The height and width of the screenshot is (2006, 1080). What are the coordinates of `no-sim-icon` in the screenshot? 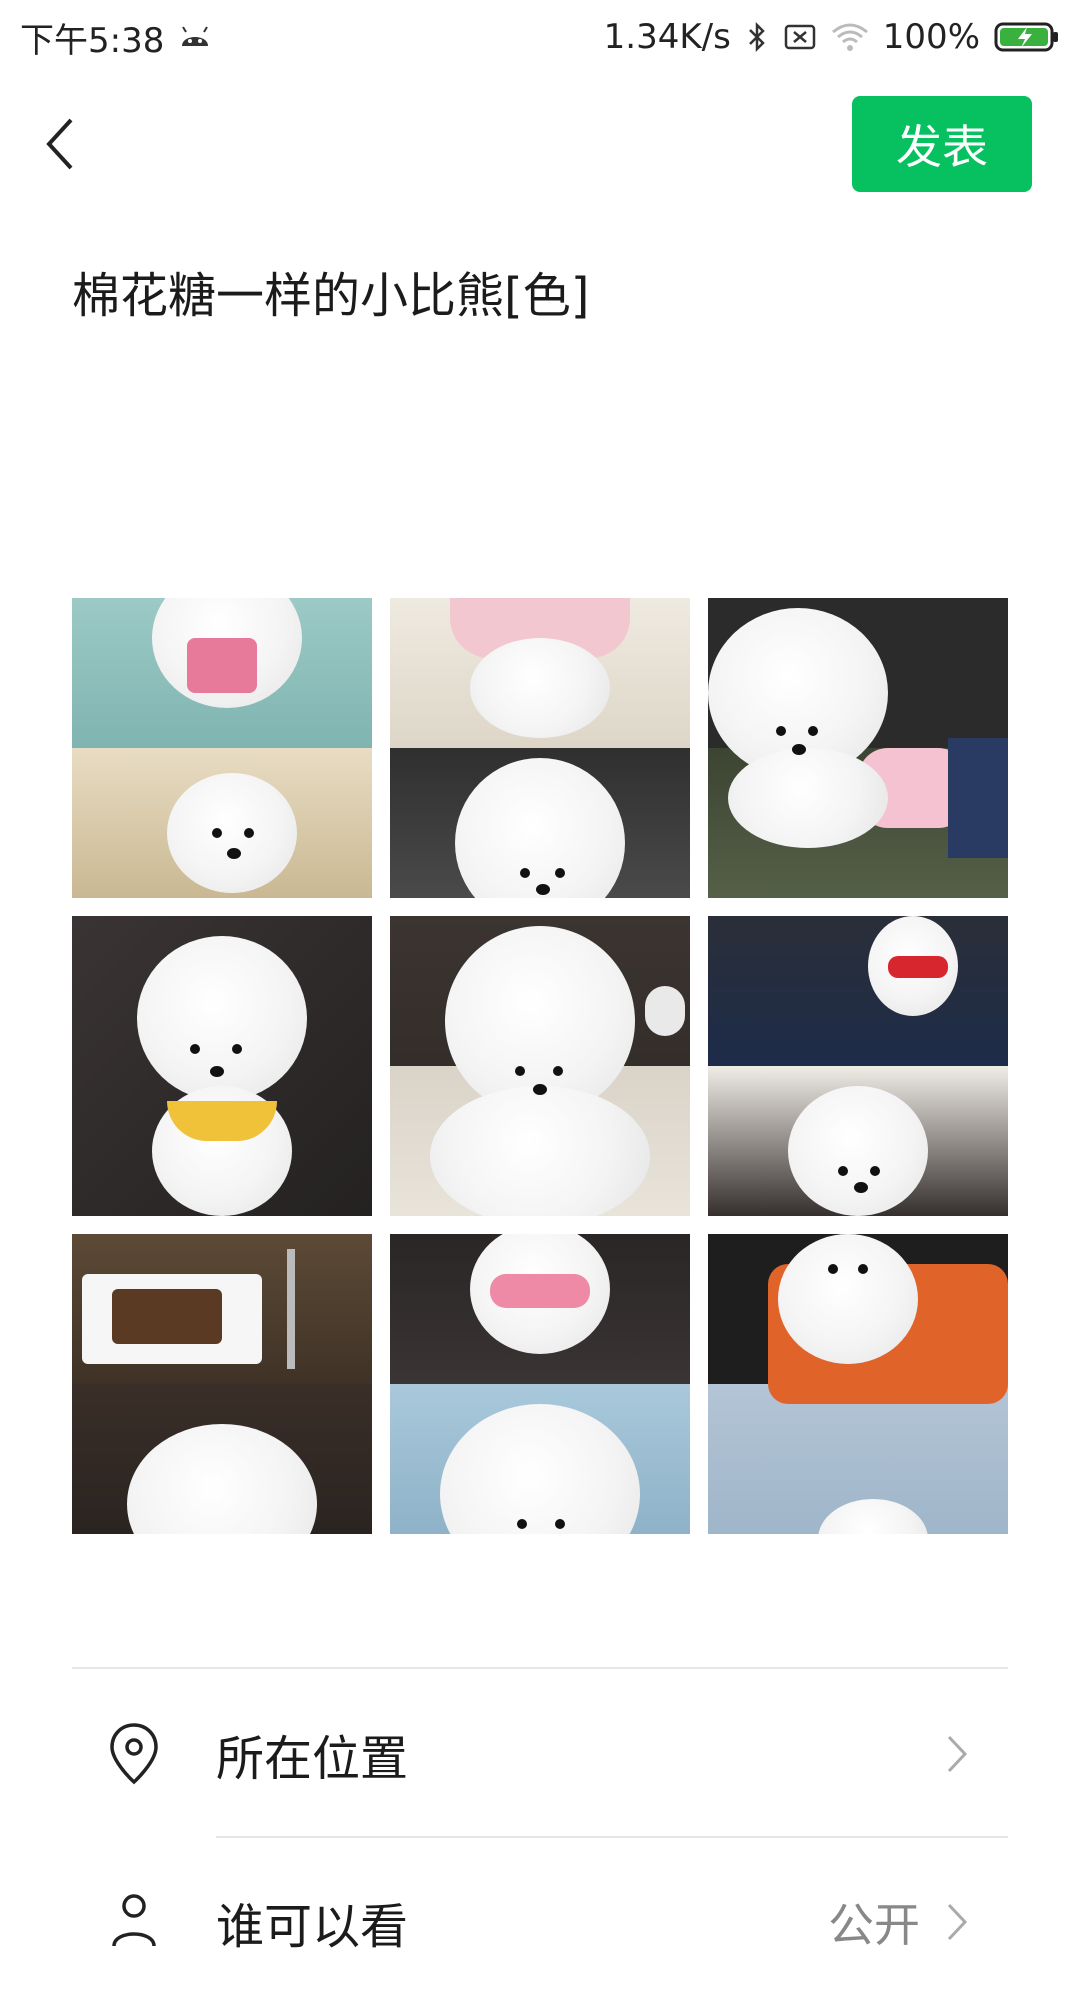 It's located at (800, 37).